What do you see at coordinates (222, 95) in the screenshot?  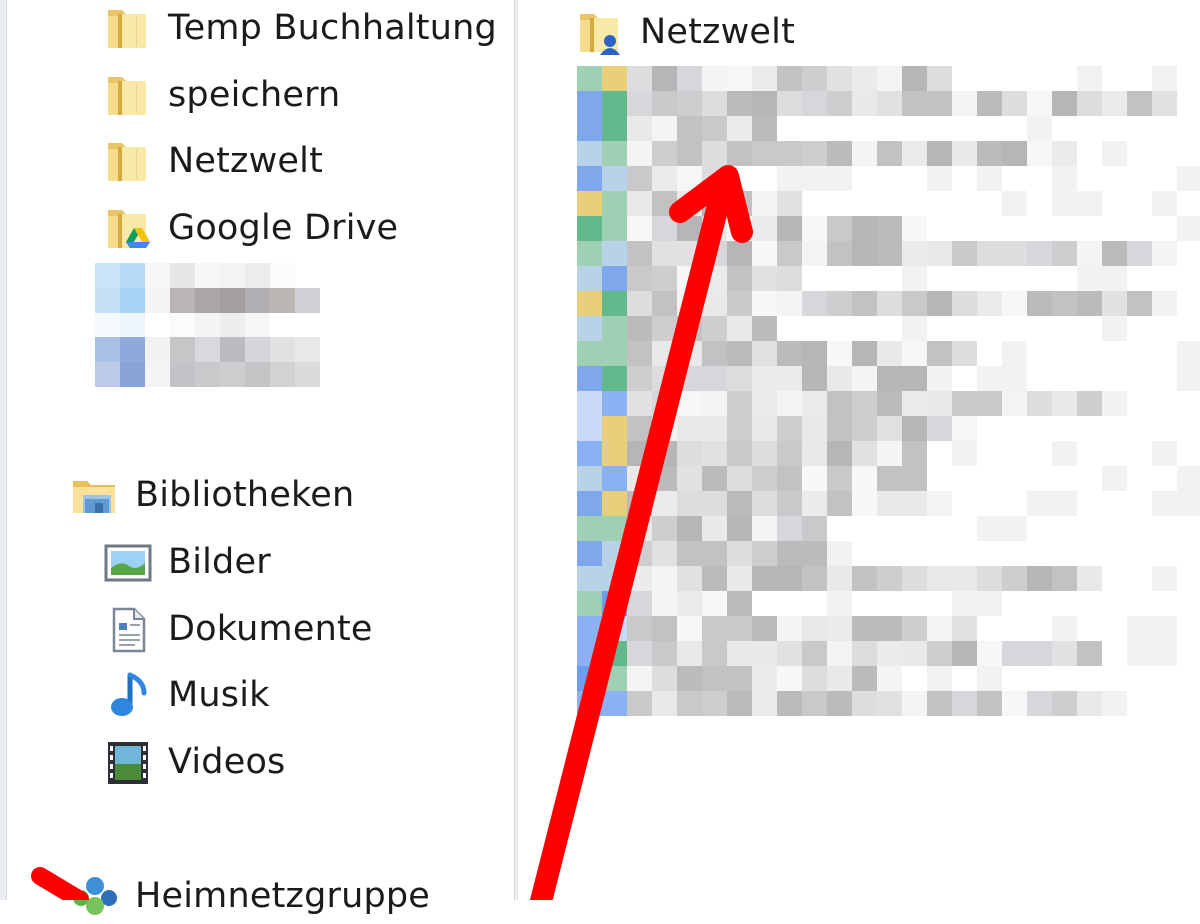 I see `nav-item-speichern: speichern` at bounding box center [222, 95].